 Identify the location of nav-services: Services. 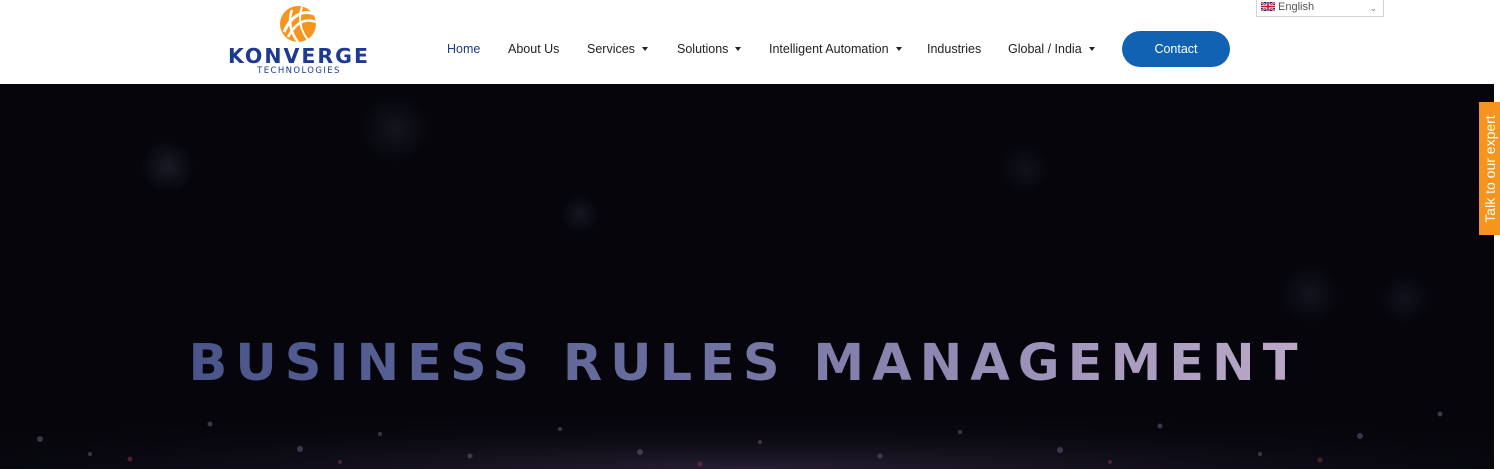
(617, 49).